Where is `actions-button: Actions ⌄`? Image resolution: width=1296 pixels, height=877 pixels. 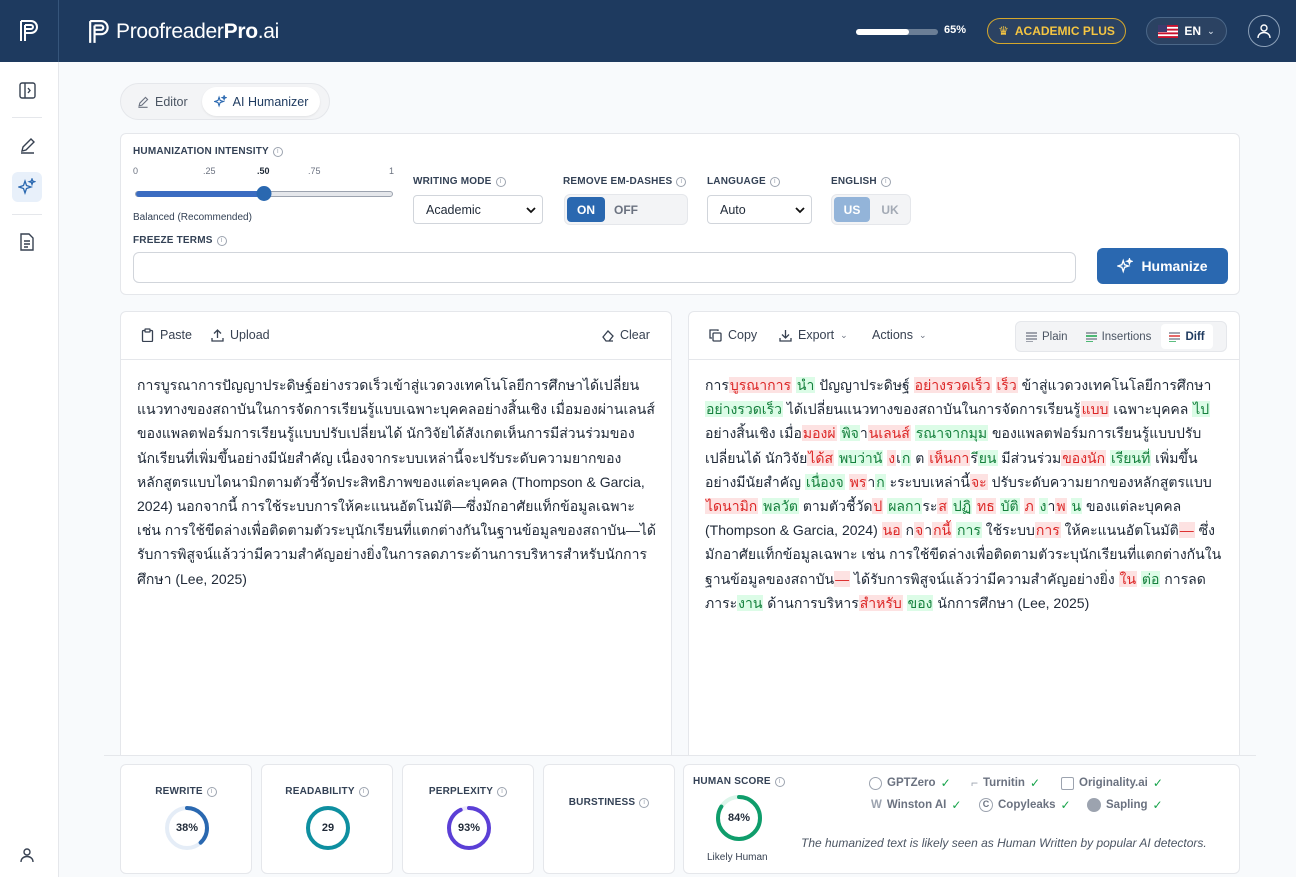
actions-button: Actions ⌄ is located at coordinates (899, 335).